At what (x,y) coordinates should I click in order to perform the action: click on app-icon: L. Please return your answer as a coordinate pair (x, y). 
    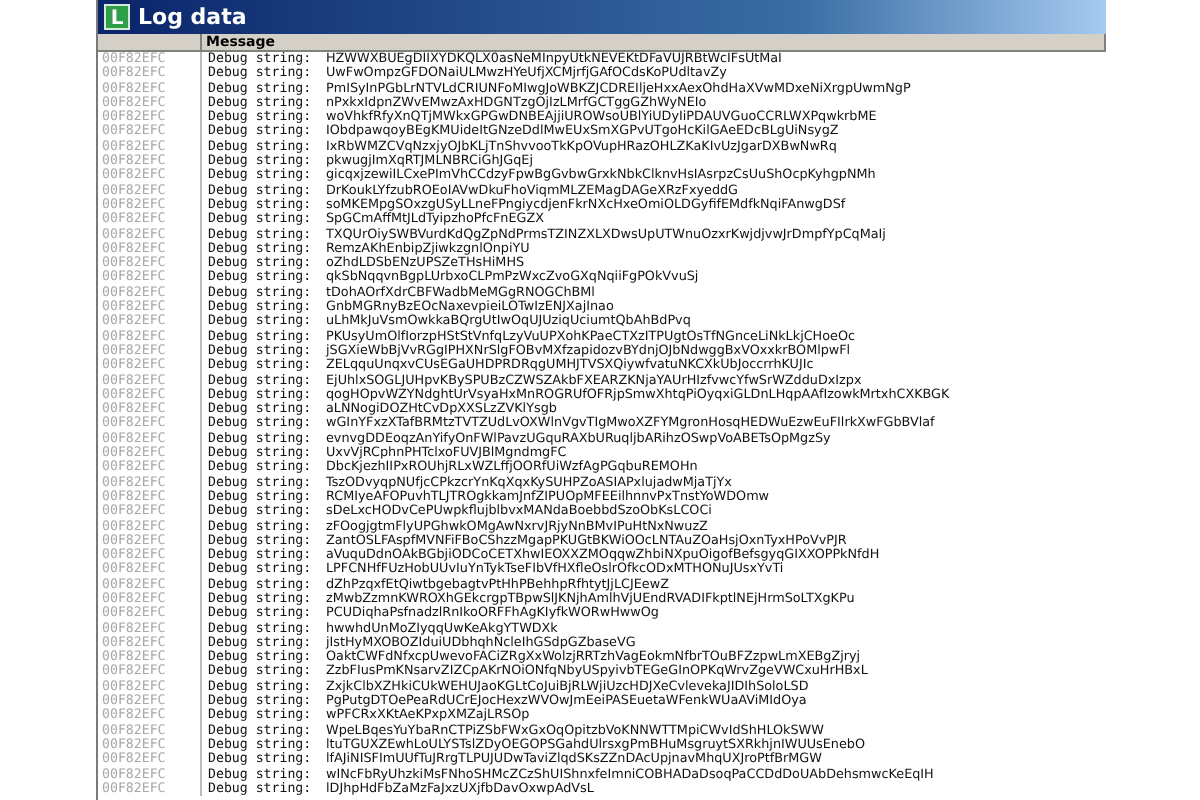
    Looking at the image, I should click on (117, 17).